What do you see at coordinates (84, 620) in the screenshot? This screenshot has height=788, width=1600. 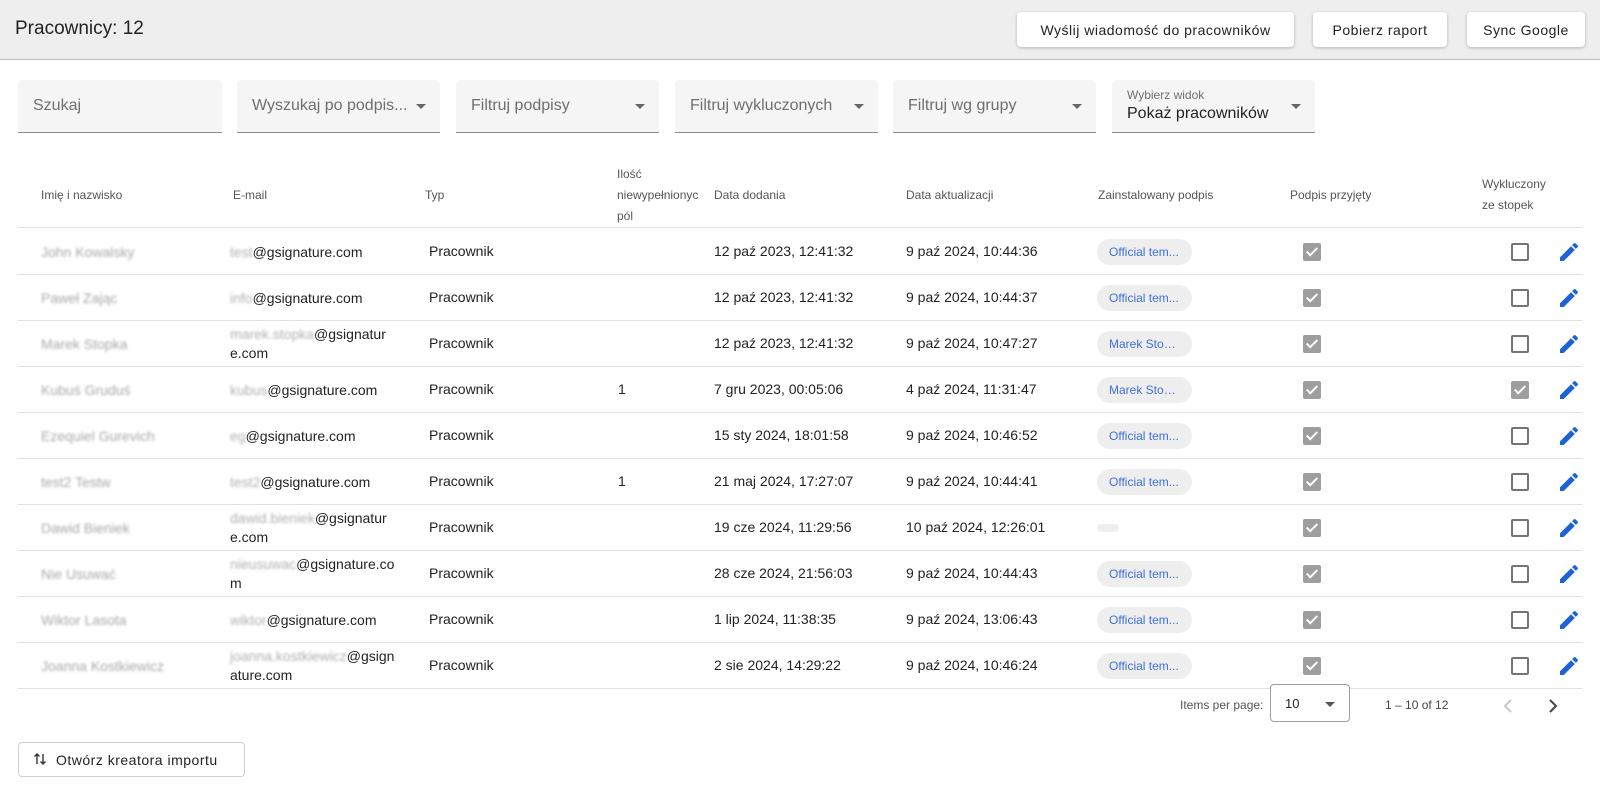 I see `employee-name: Wiktor Lasota` at bounding box center [84, 620].